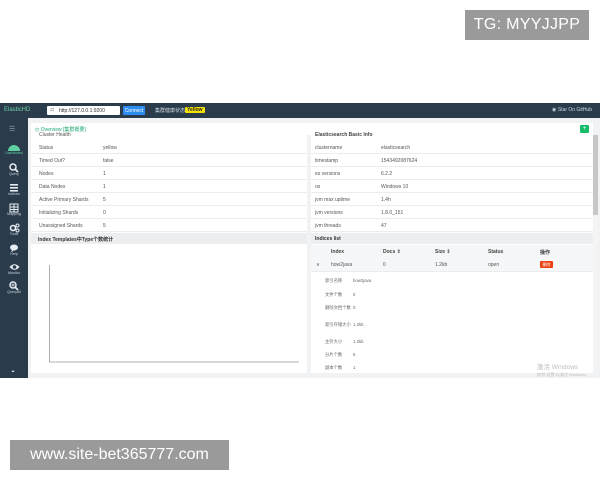 The height and width of the screenshot is (480, 600). I want to click on sidebar-item-mapping: Mapping, so click(14, 208).